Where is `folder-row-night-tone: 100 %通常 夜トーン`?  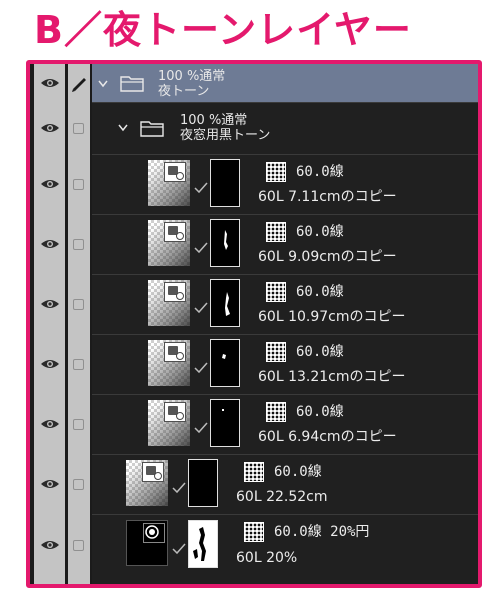
folder-row-night-tone: 100 %通常 夜トーン is located at coordinates (254, 83).